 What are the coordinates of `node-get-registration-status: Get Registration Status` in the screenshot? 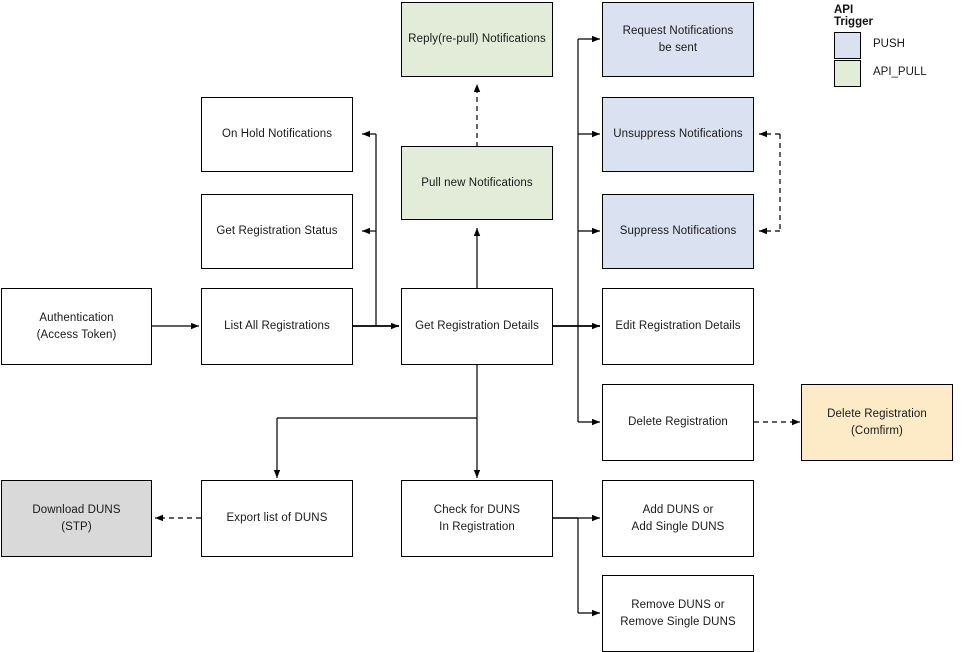 It's located at (277, 231).